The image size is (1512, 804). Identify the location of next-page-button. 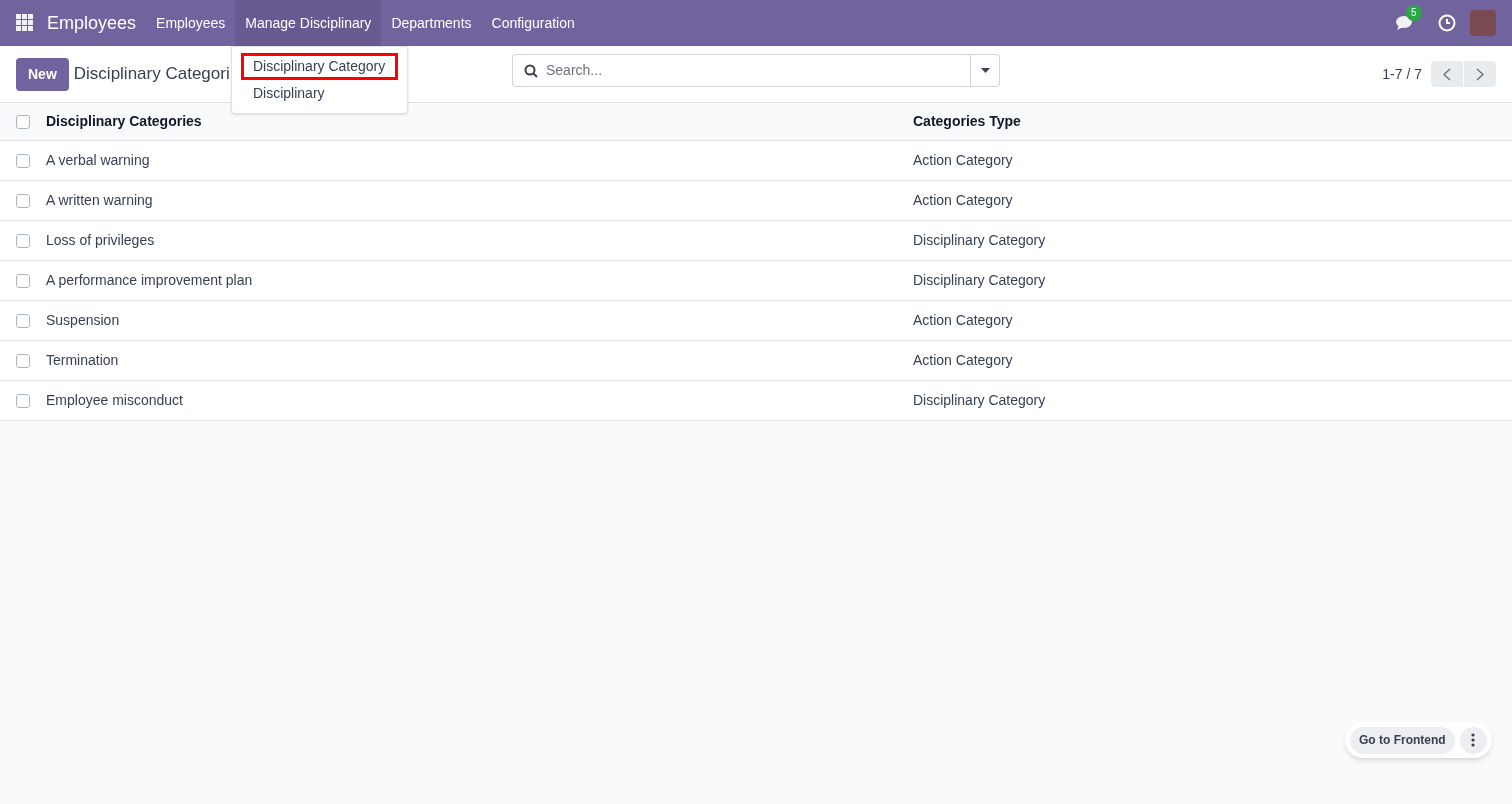
(1480, 74).